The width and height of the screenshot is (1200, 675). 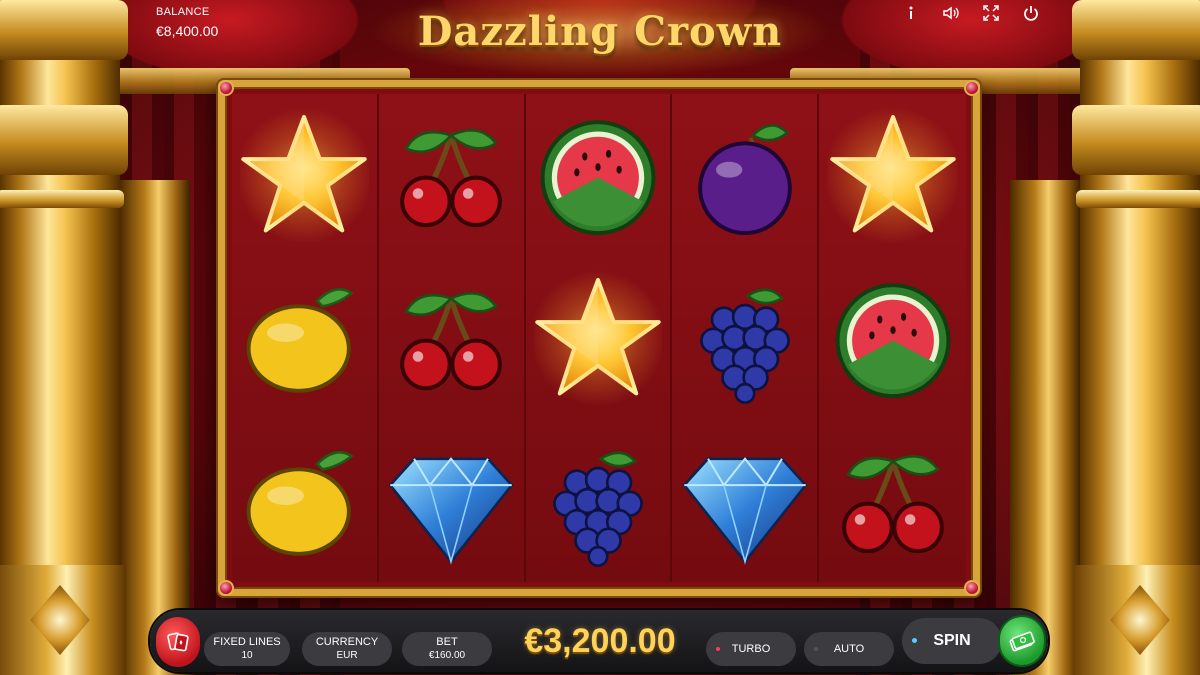 I want to click on currency-value: EUR, so click(x=347, y=655).